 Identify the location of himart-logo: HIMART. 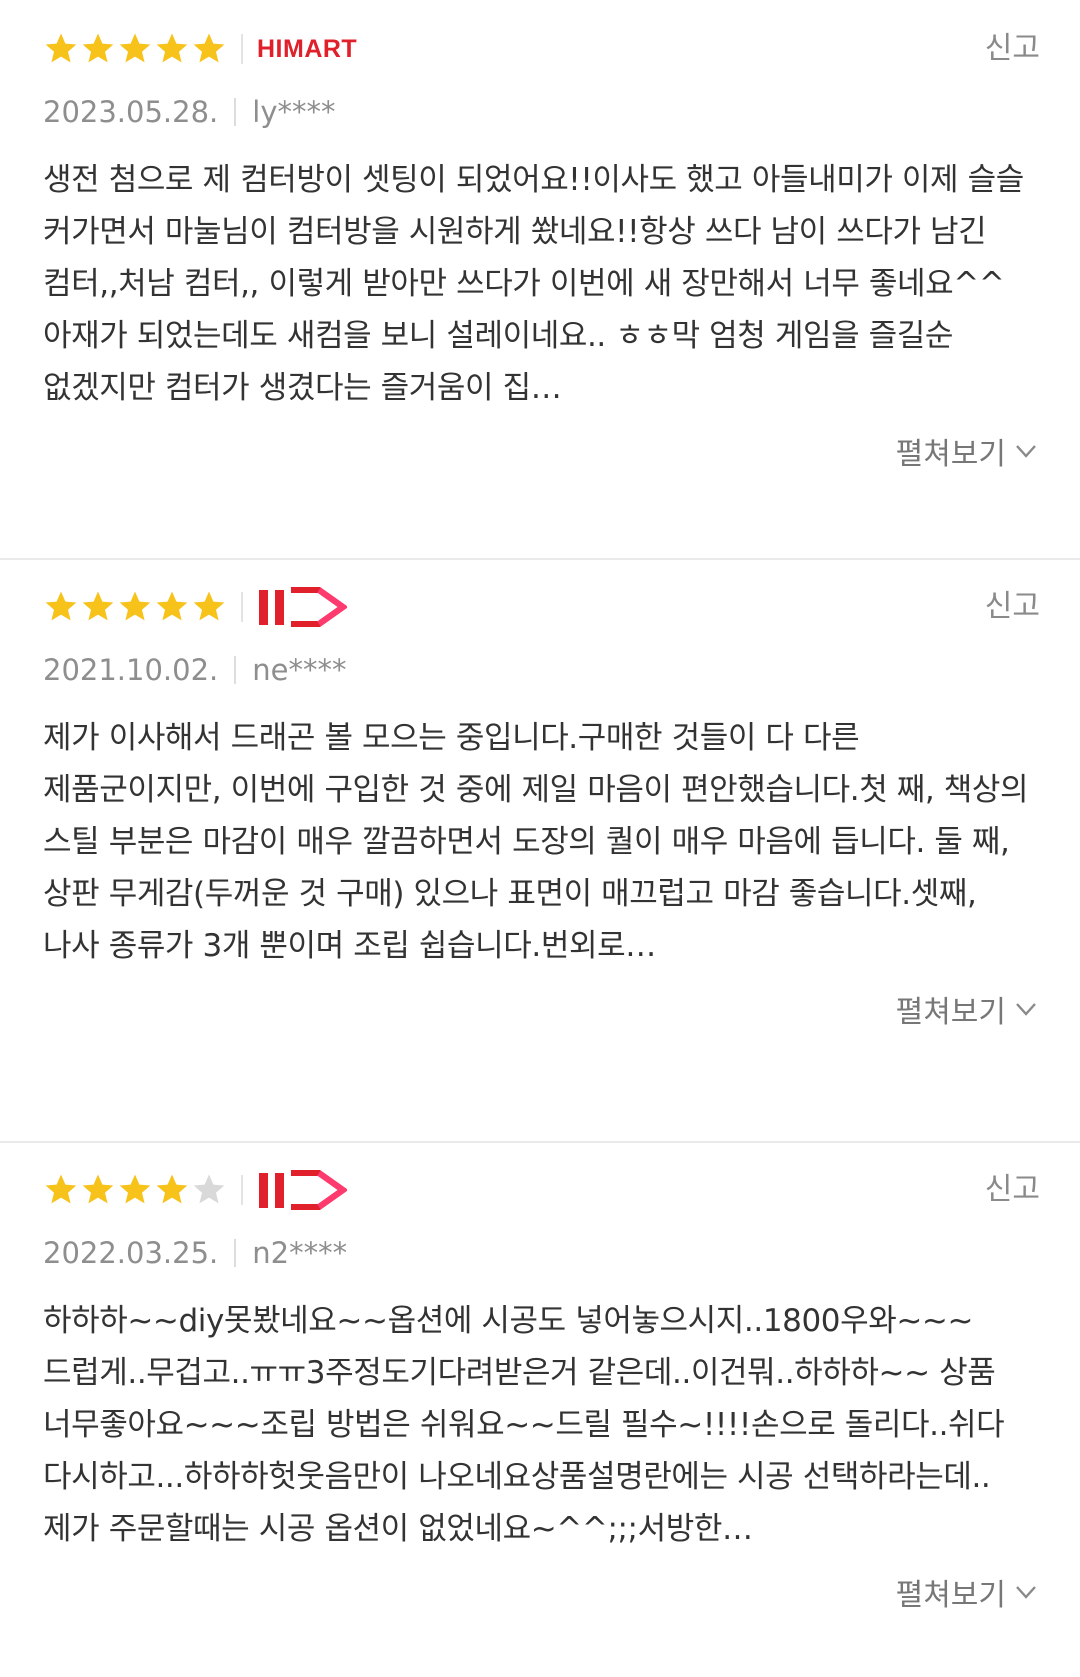
(307, 49).